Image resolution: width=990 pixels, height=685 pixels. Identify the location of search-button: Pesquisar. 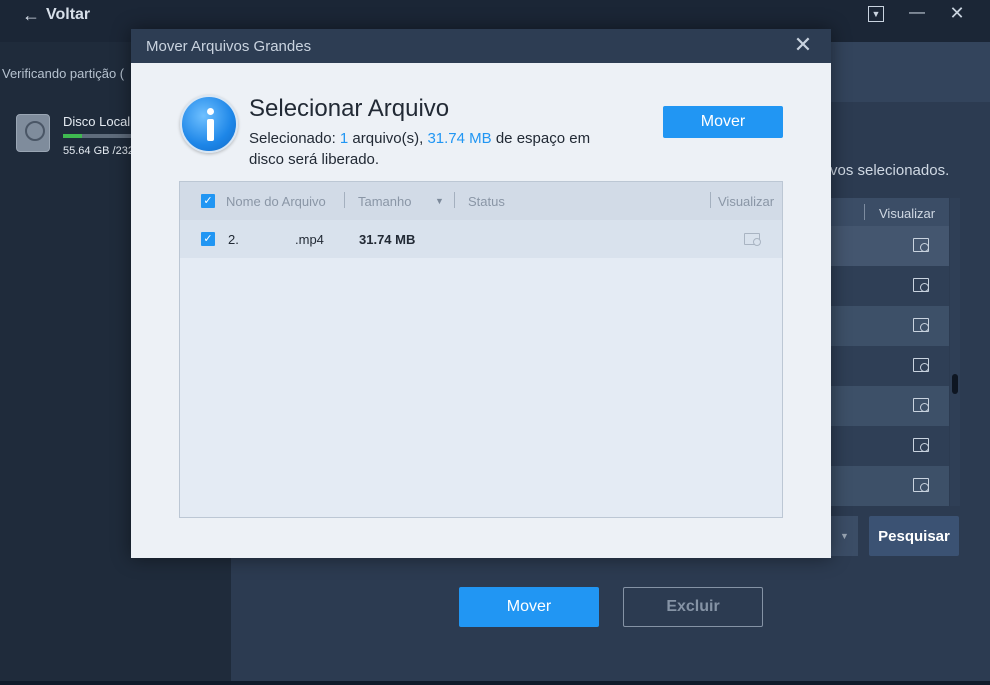
(914, 536).